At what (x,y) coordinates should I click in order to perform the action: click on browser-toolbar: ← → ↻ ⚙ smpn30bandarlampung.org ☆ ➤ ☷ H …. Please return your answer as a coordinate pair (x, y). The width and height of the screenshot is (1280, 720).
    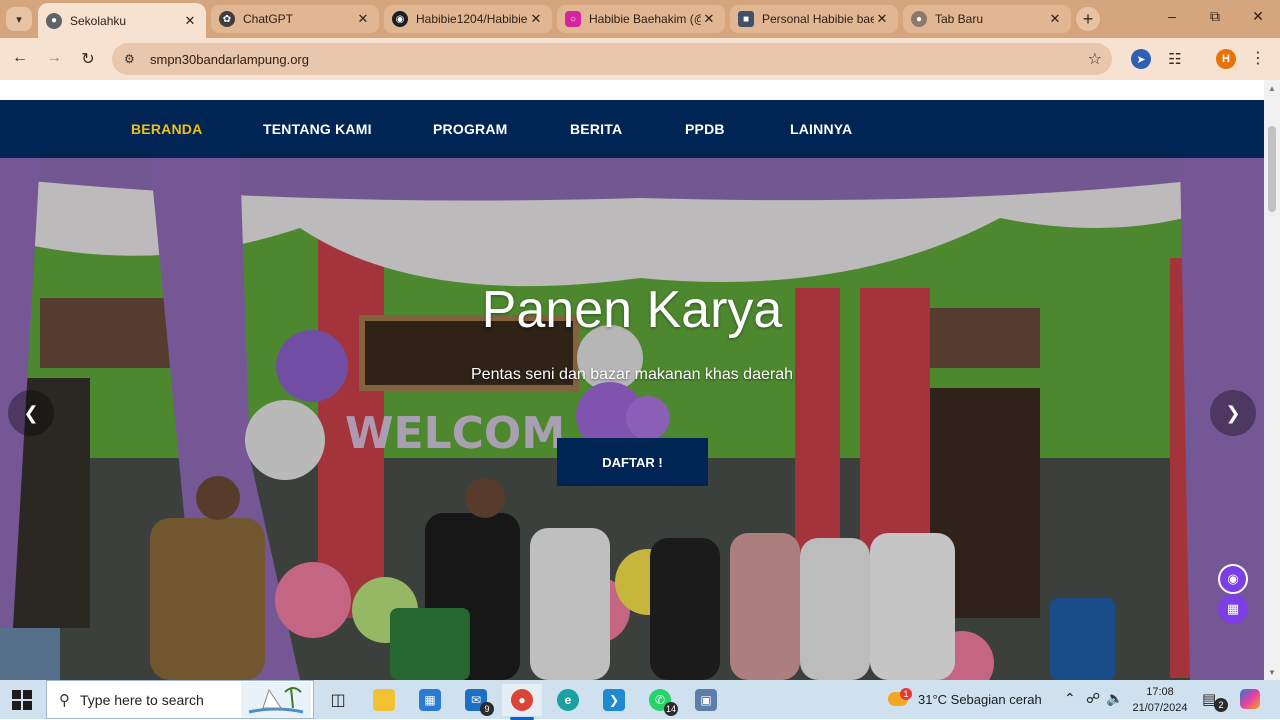
    Looking at the image, I should click on (640, 59).